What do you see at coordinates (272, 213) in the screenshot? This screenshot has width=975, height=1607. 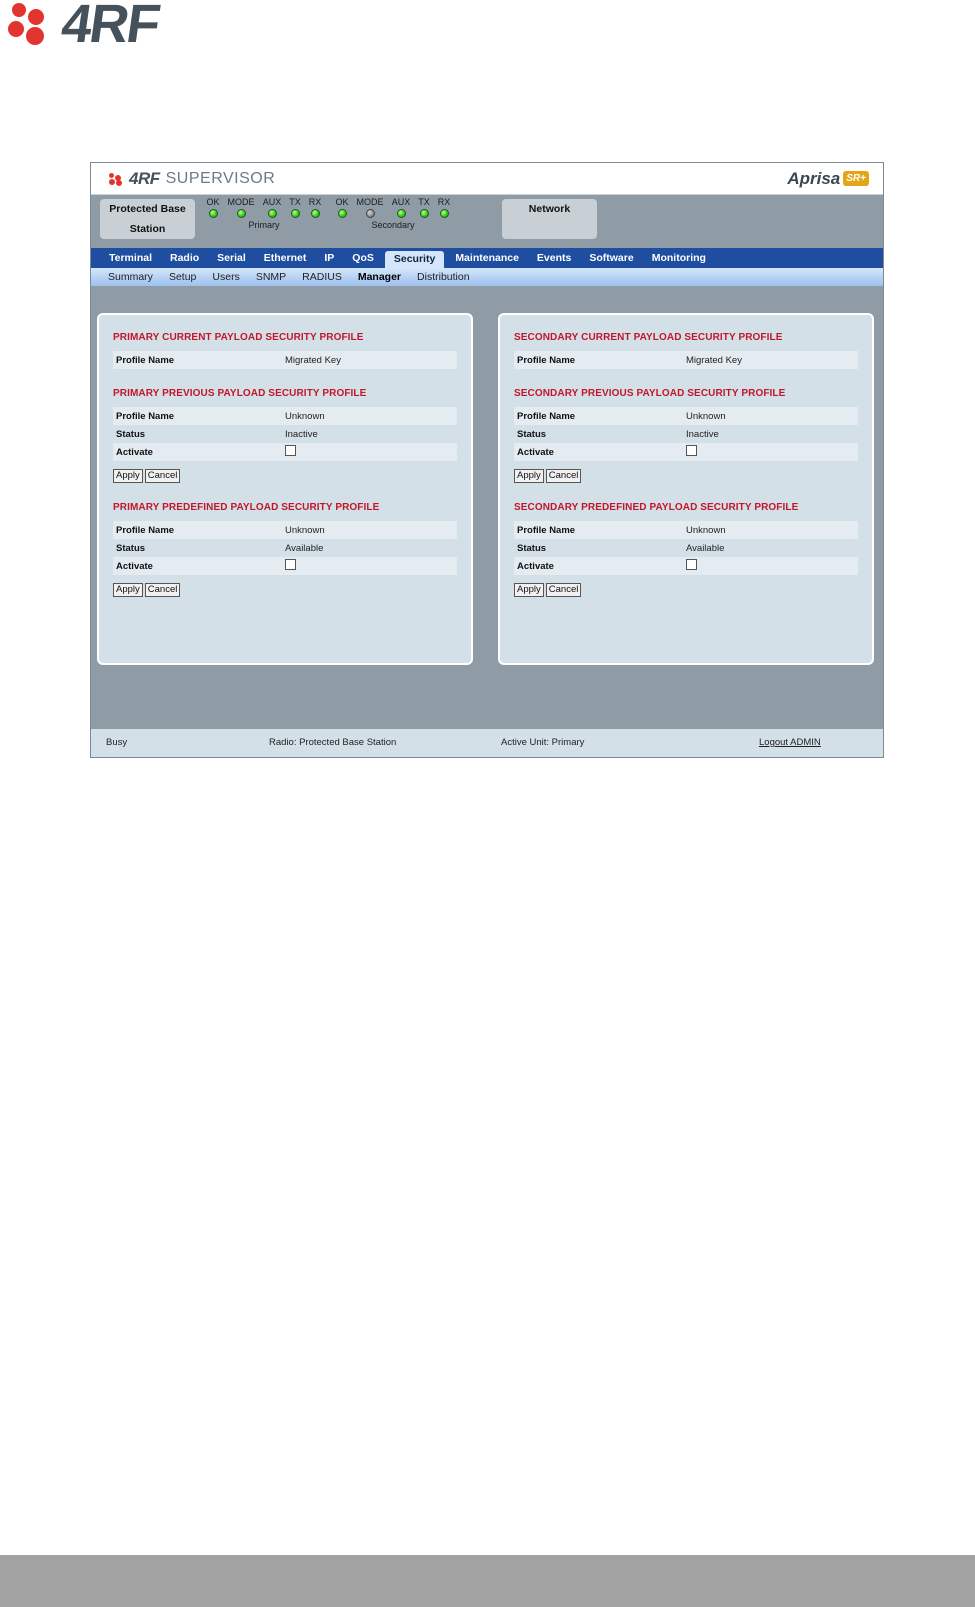 I see `primary-aux-led-icon` at bounding box center [272, 213].